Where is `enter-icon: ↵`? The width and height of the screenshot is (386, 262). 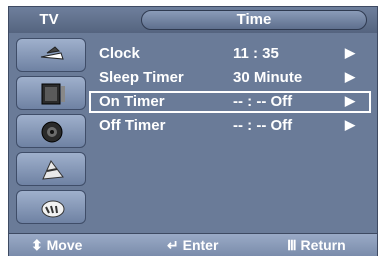
enter-icon: ↵ is located at coordinates (173, 245).